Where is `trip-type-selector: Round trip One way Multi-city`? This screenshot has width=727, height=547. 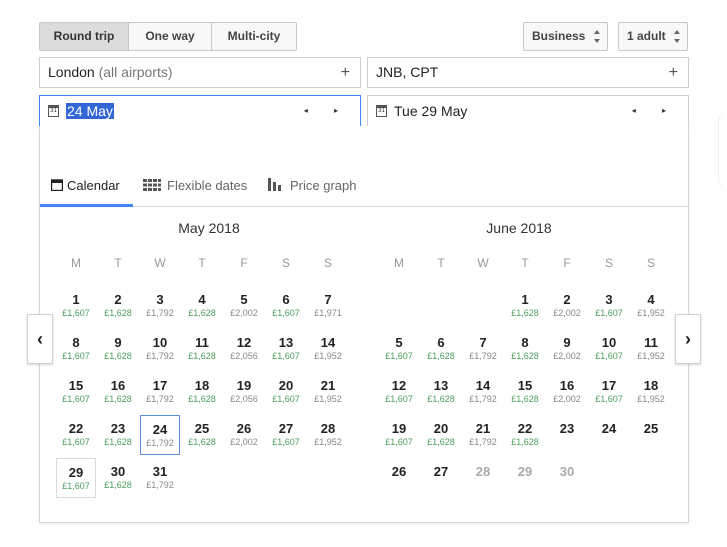
trip-type-selector: Round trip One way Multi-city is located at coordinates (168, 36).